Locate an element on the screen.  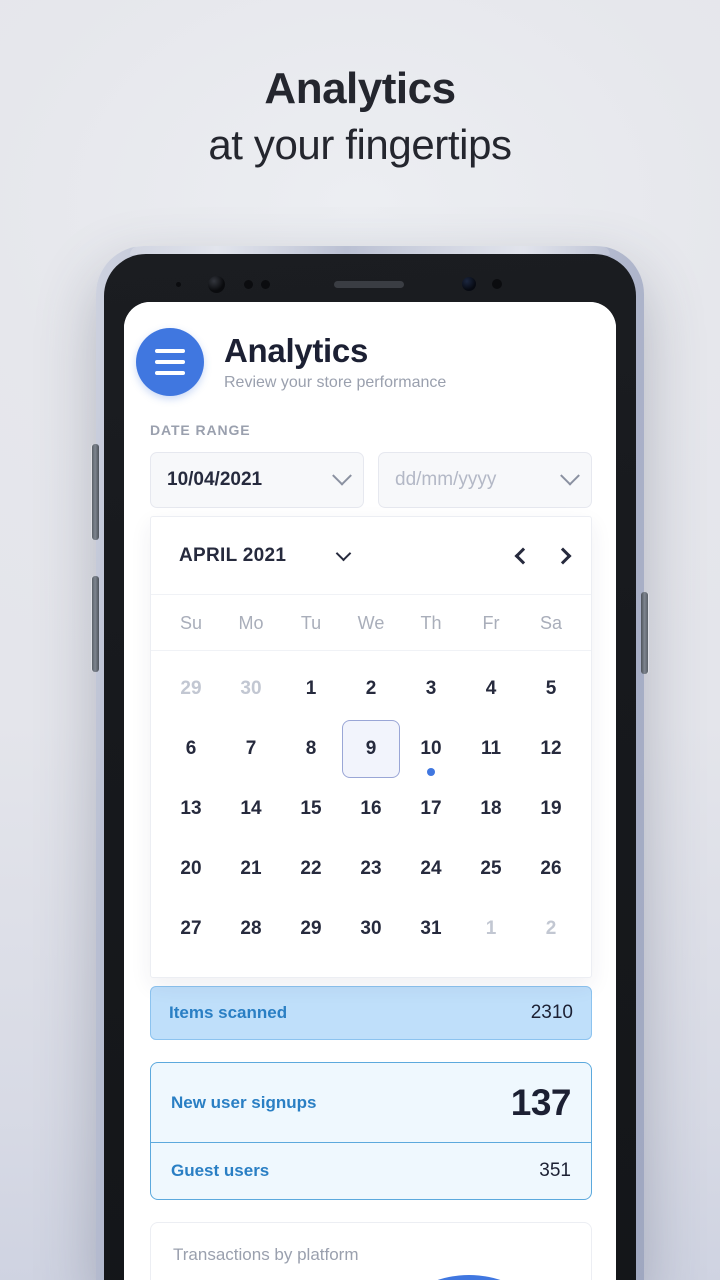
start-date-field: 10/04/2021 is located at coordinates (257, 480).